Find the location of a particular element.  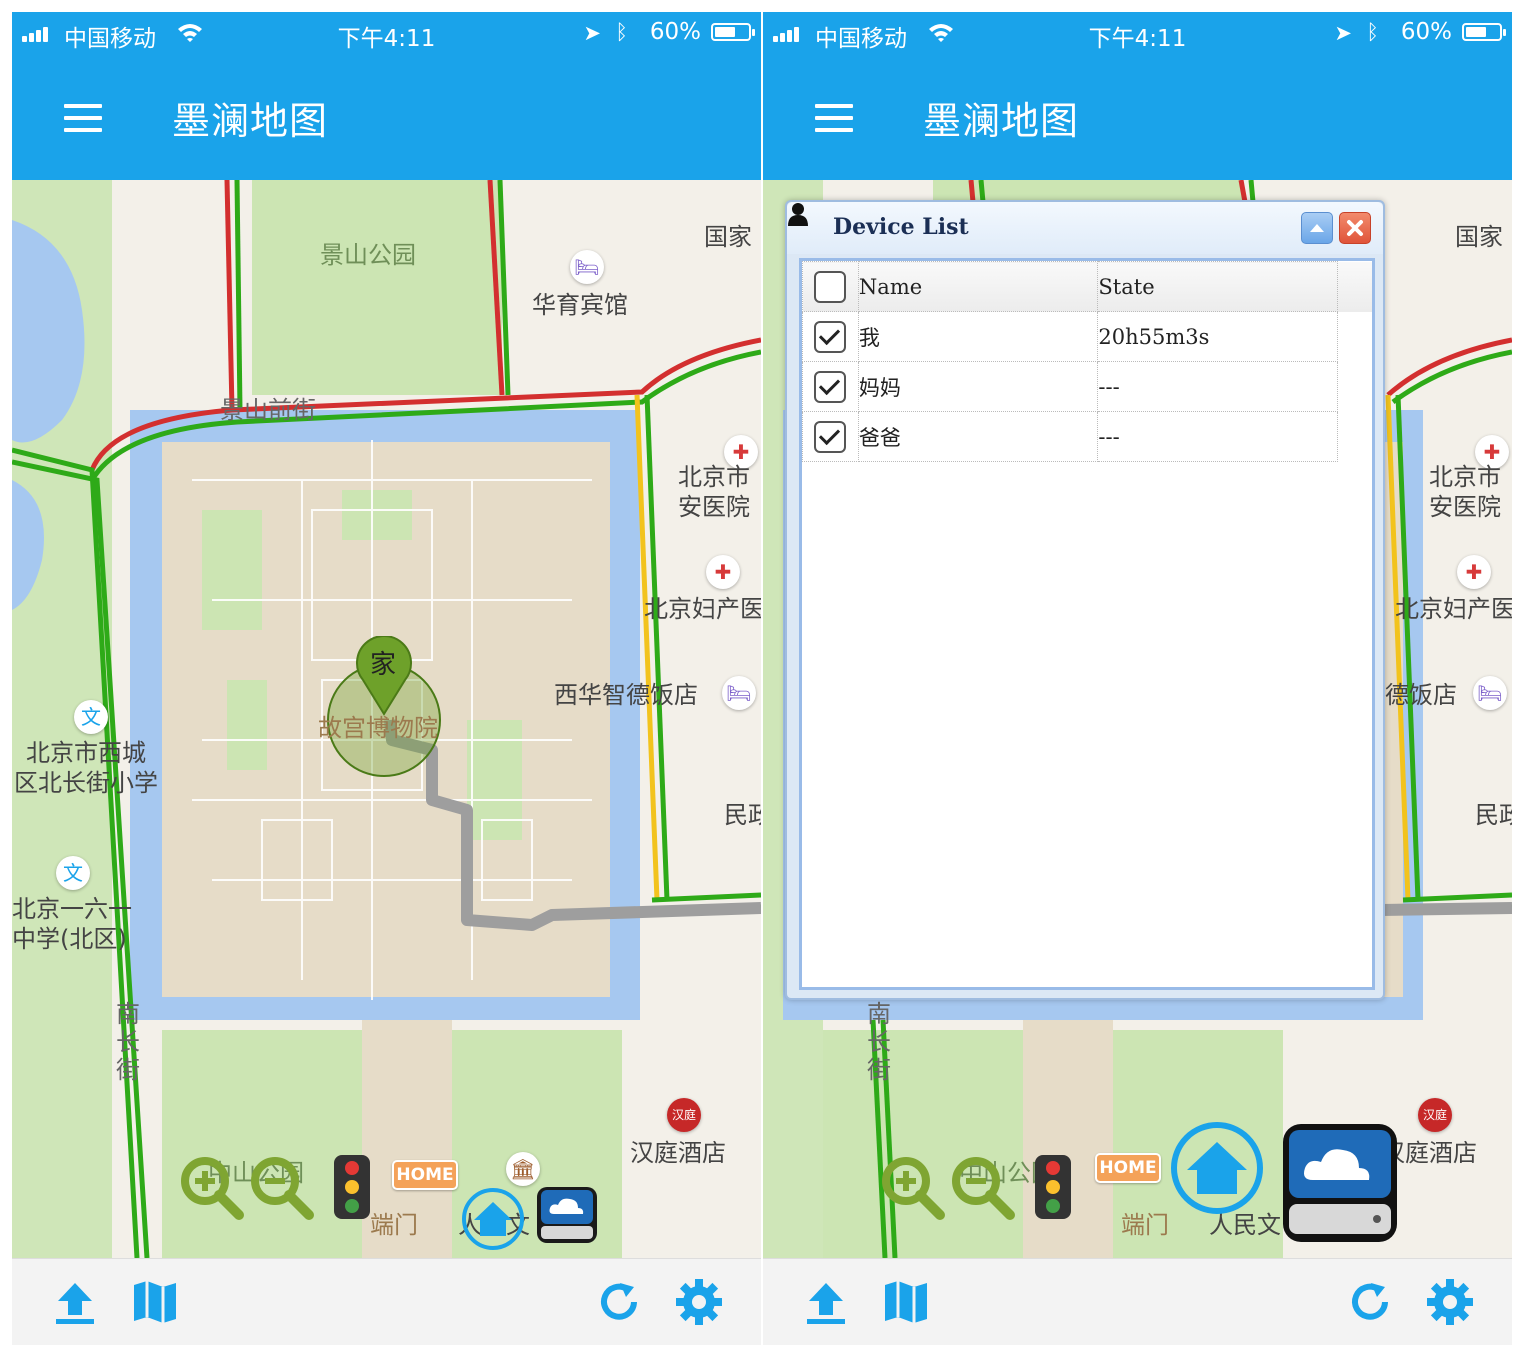

map-label: 故宫博物院 is located at coordinates (378, 728).